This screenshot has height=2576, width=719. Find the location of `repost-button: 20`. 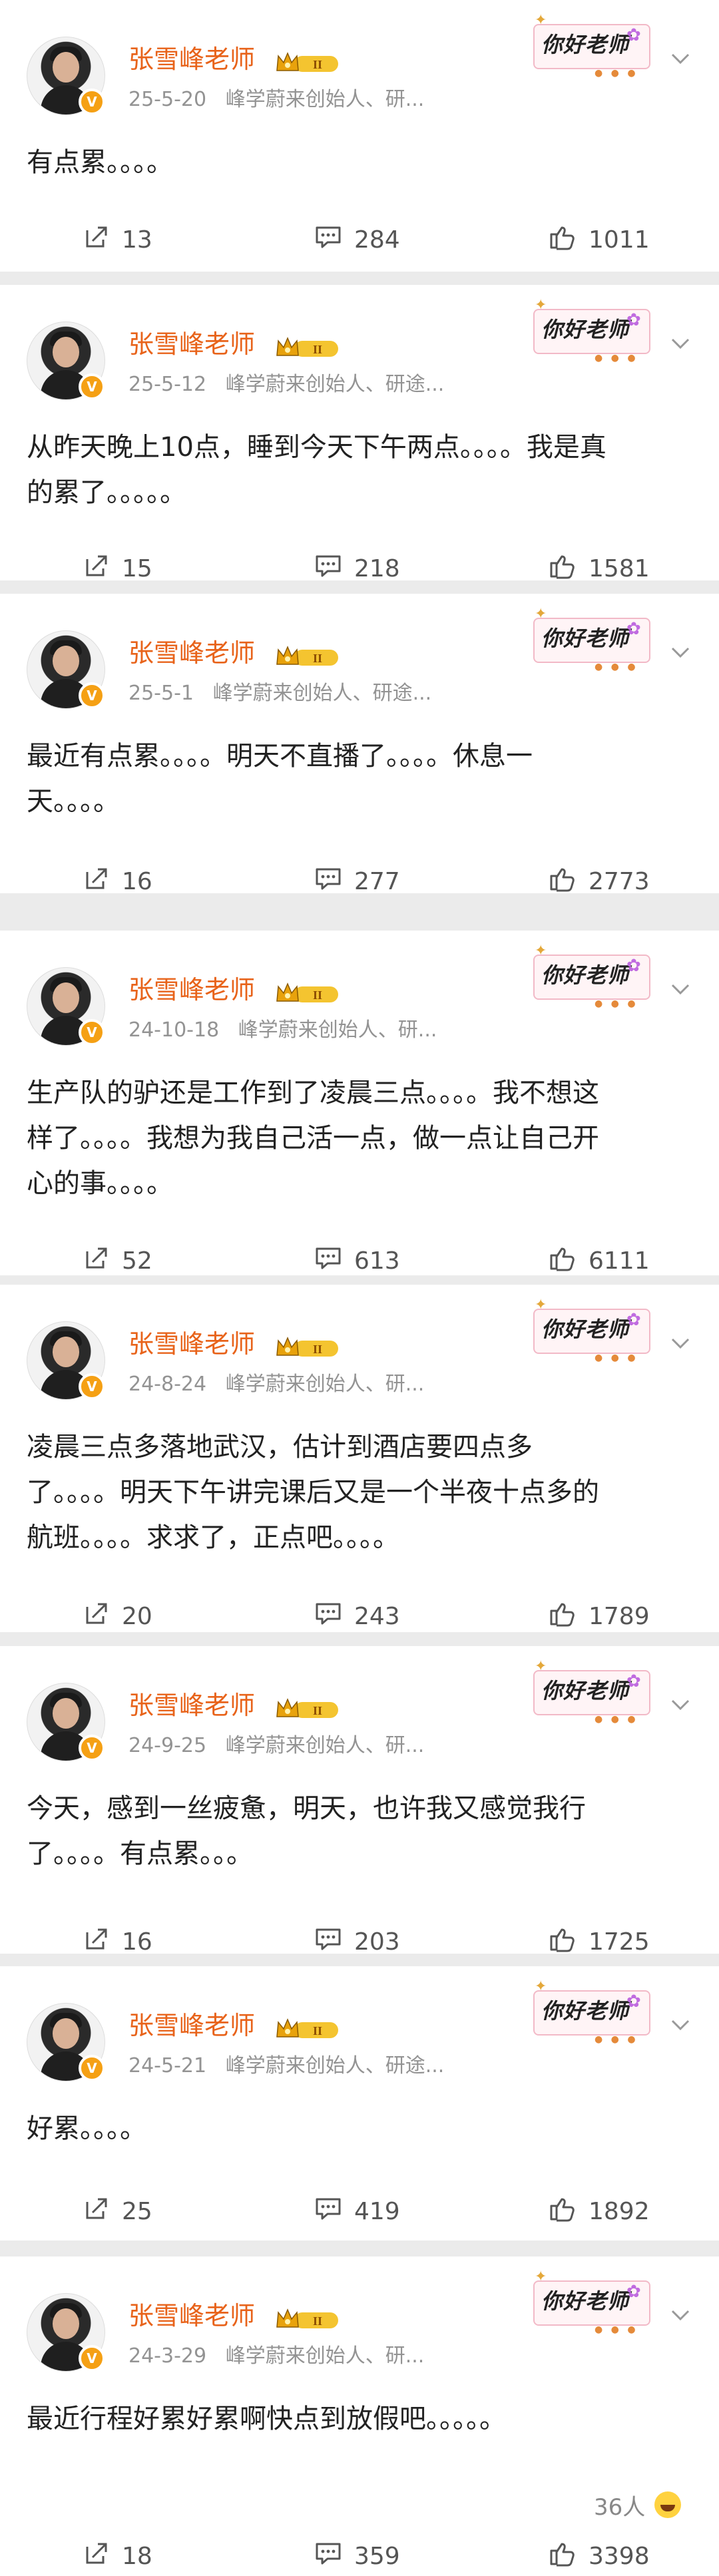

repost-button: 20 is located at coordinates (118, 1614).